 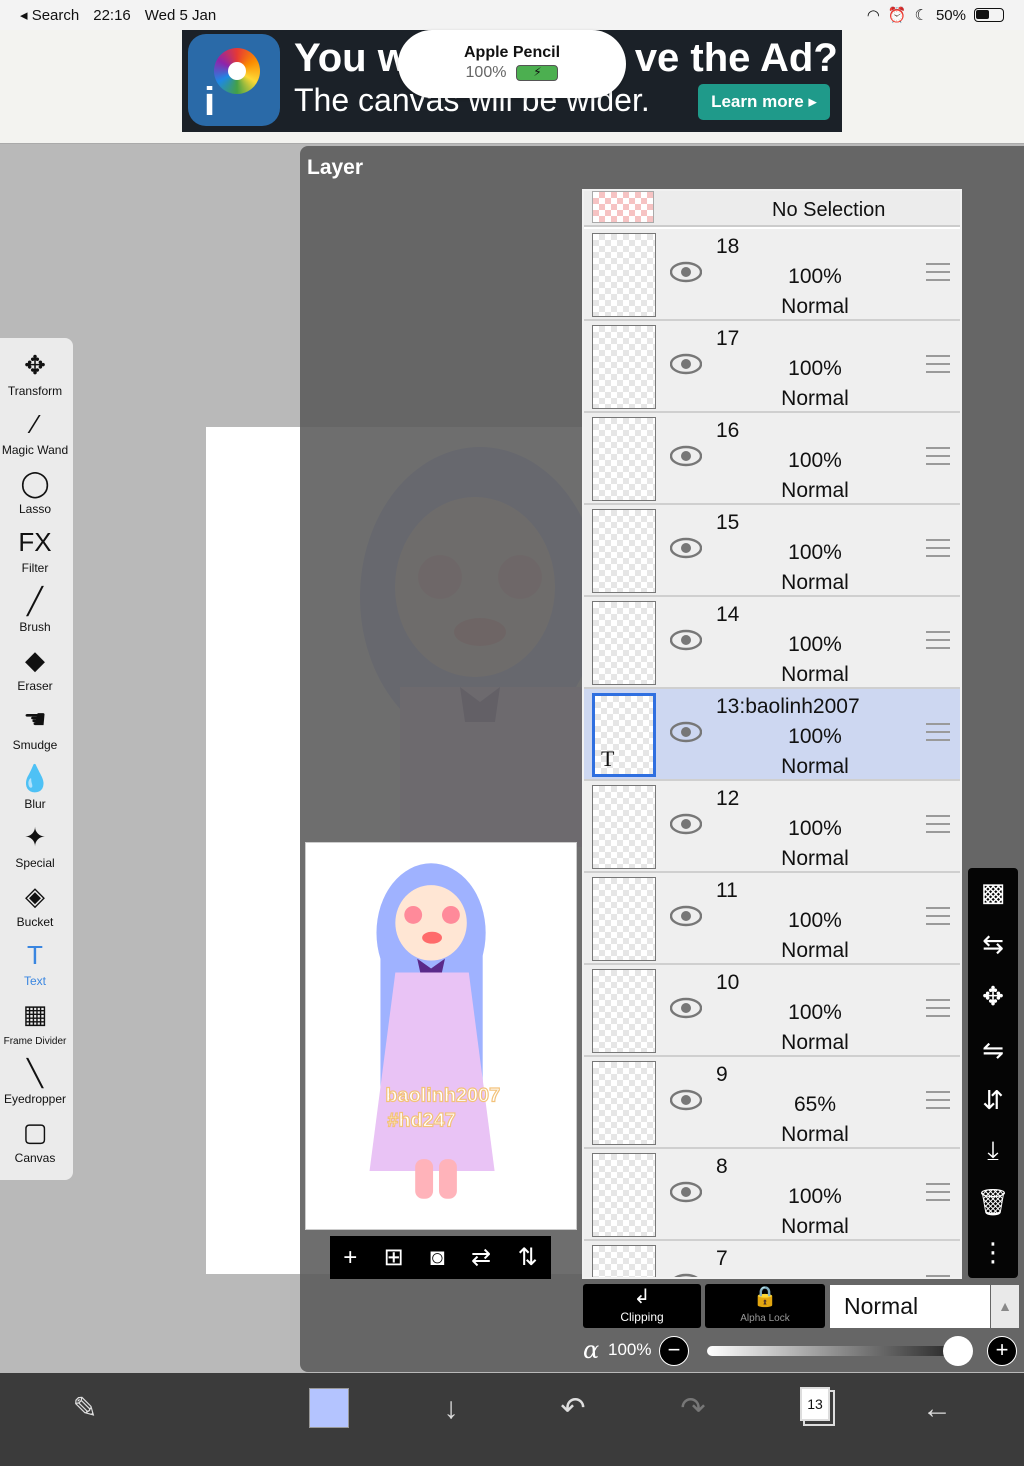 What do you see at coordinates (35, 668) in the screenshot?
I see `tool-eraser: ◆ Eraser` at bounding box center [35, 668].